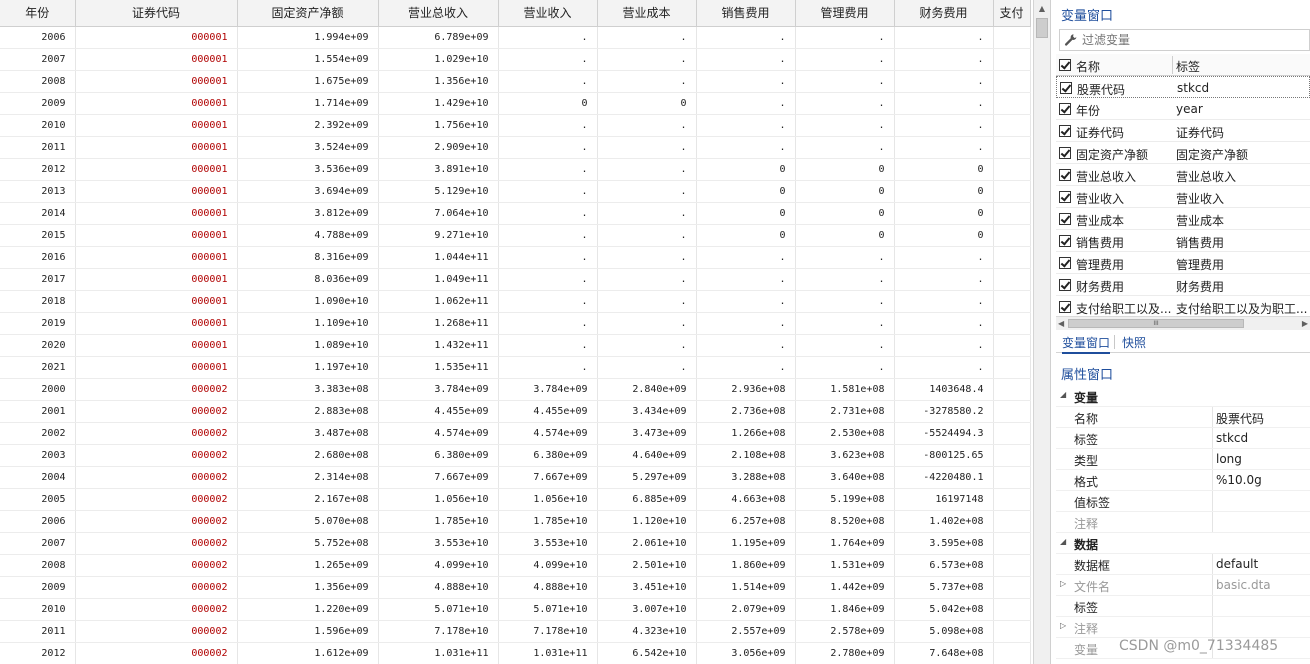 The height and width of the screenshot is (664, 1310). I want to click on table-cell: 2002, so click(38, 433).